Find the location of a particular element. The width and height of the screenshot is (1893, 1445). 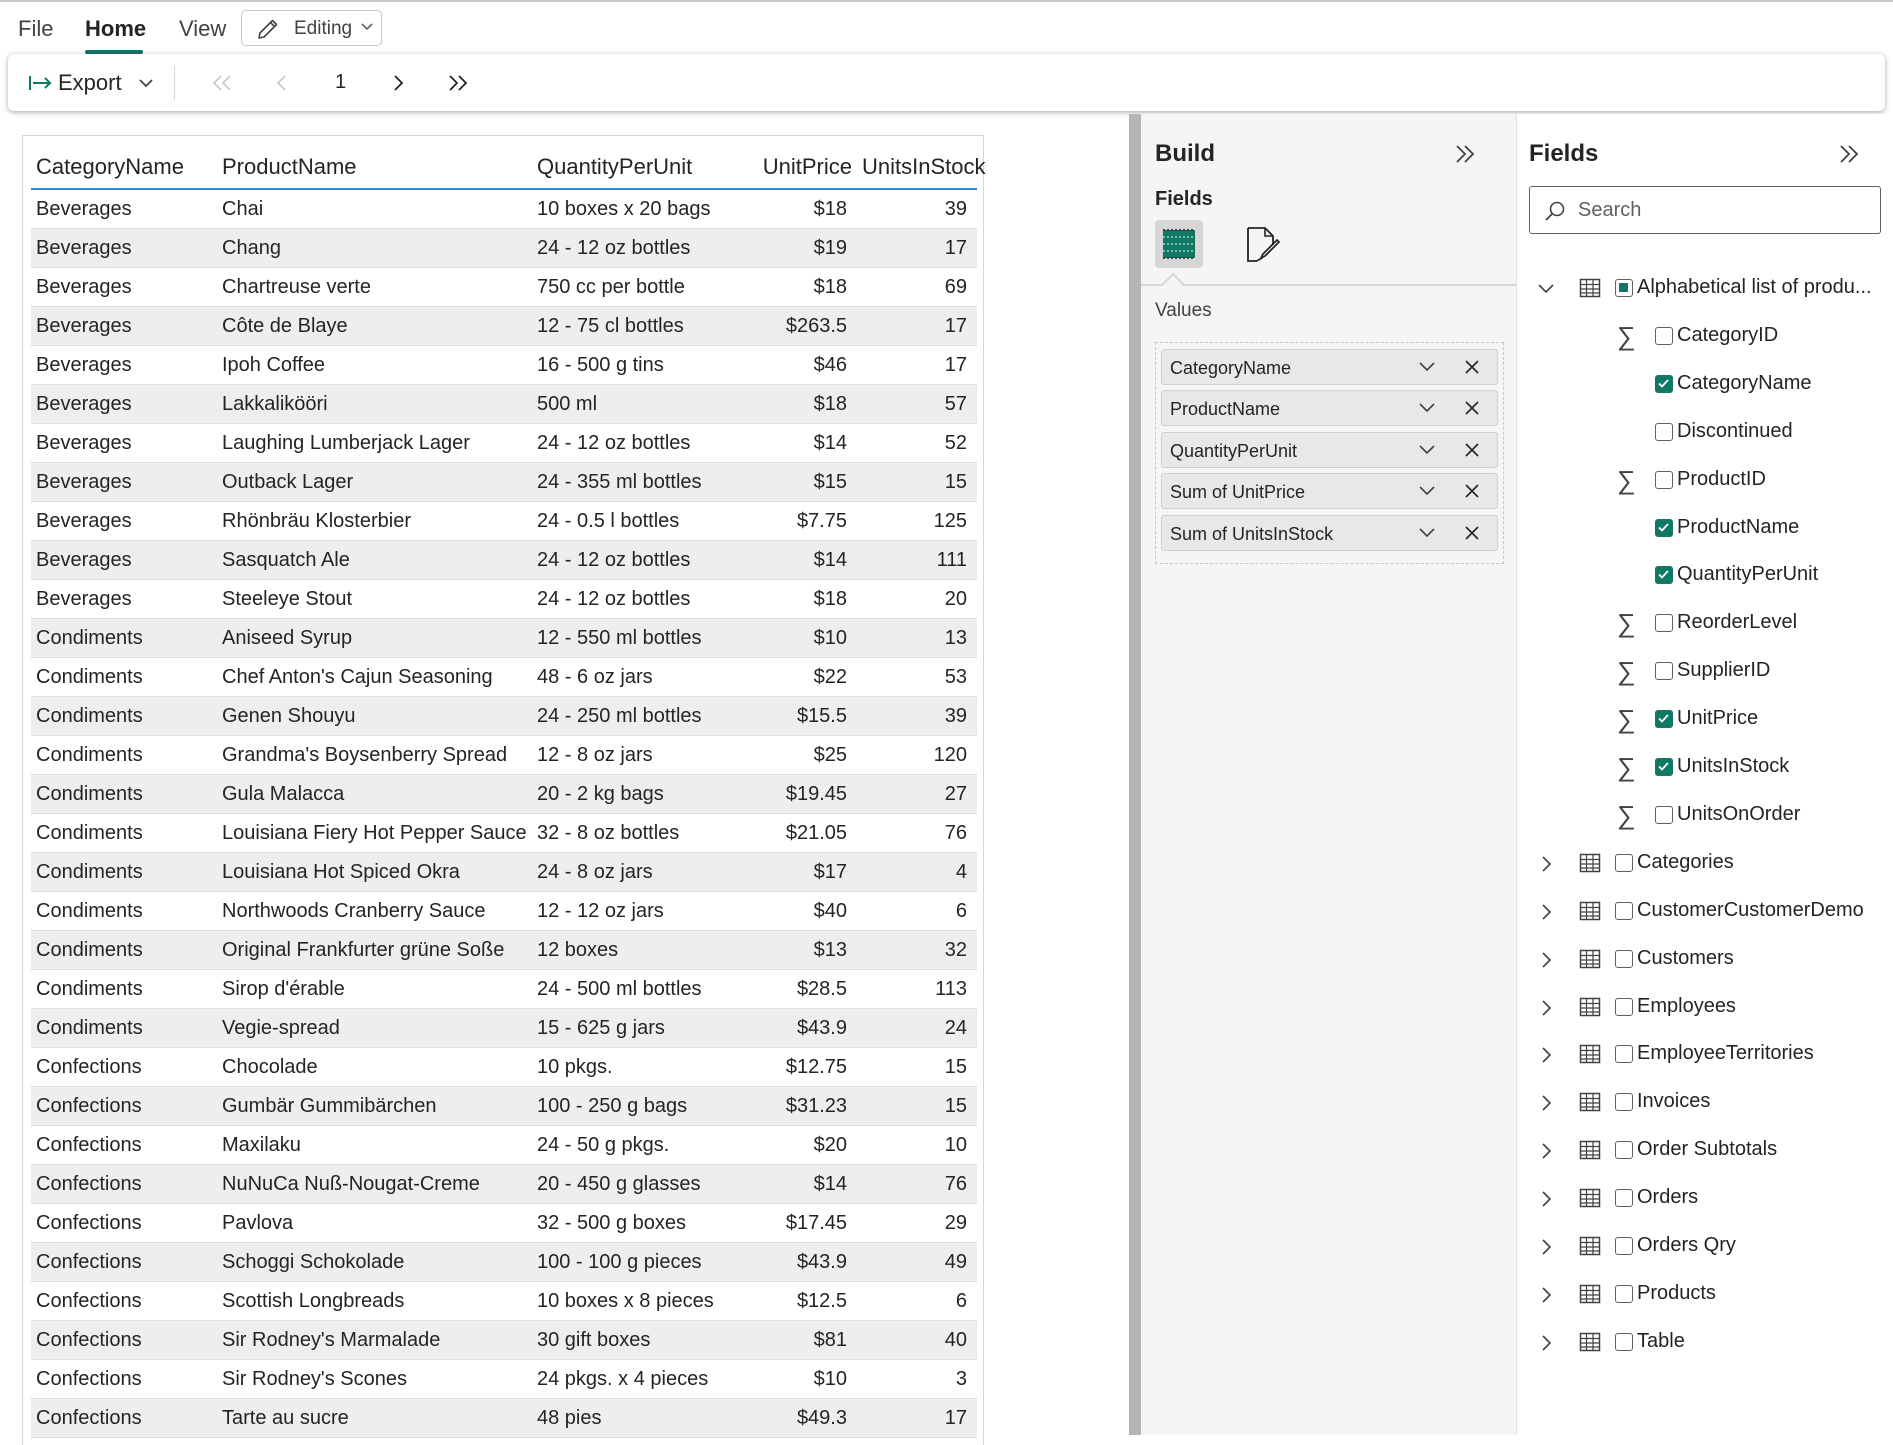

table-row: Beverages Lakkalikööri 500 ml $18 57 is located at coordinates (504, 404).